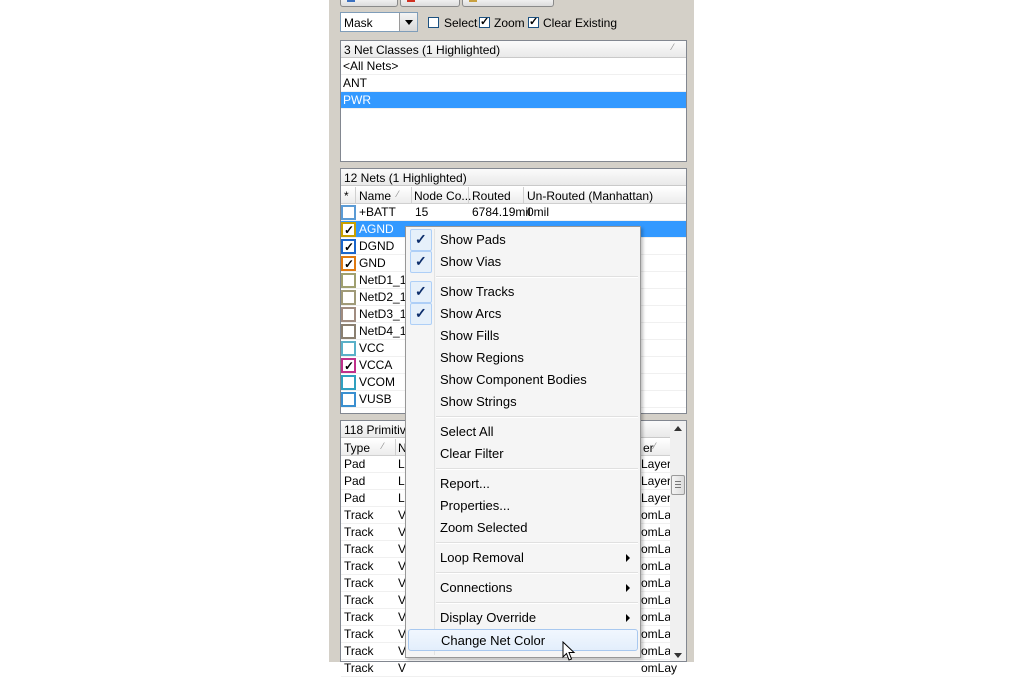 This screenshot has height=677, width=1024. Describe the element at coordinates (523, 454) in the screenshot. I see `menu-item: Clear Filter` at that location.